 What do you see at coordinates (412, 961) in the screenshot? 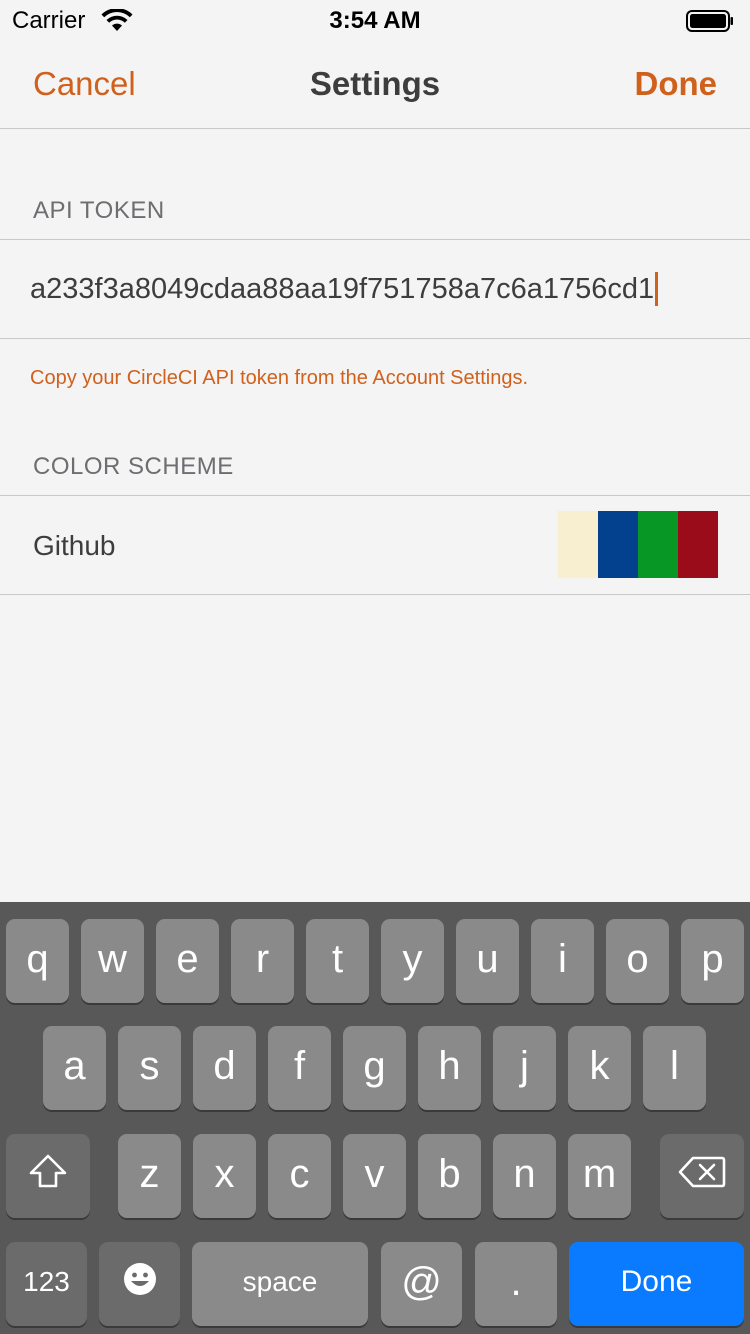
I see `key-y: y` at bounding box center [412, 961].